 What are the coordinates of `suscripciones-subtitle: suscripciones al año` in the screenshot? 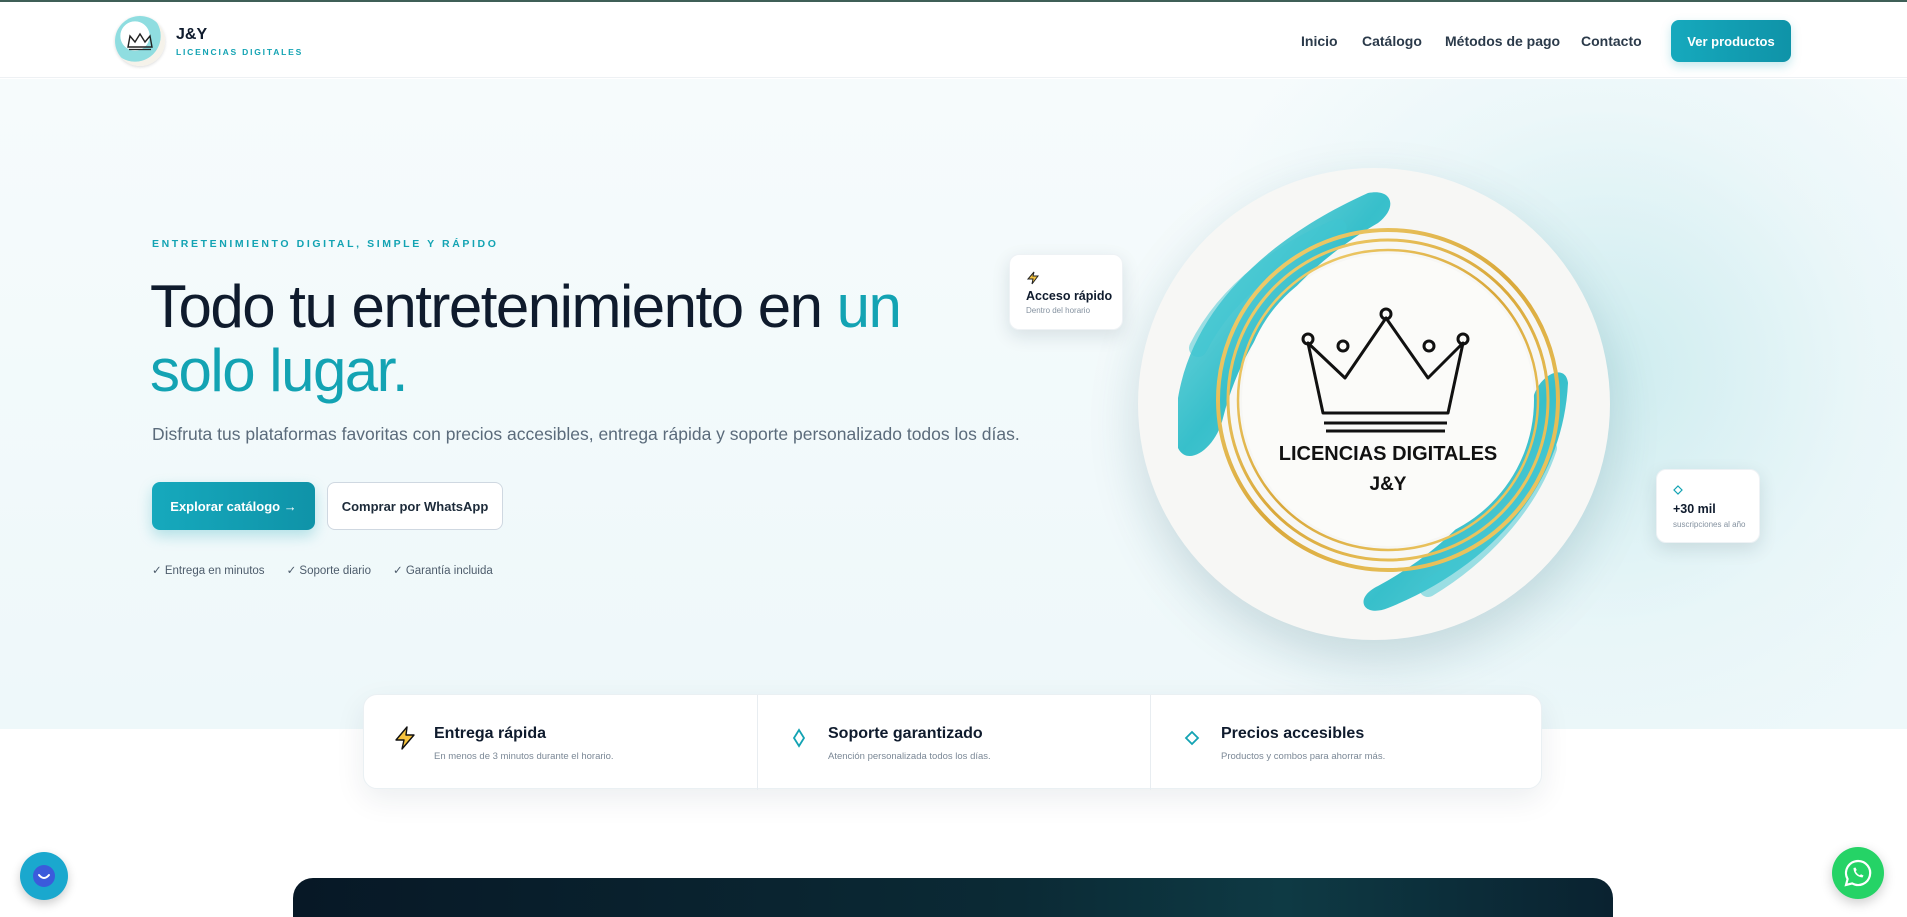 It's located at (1709, 524).